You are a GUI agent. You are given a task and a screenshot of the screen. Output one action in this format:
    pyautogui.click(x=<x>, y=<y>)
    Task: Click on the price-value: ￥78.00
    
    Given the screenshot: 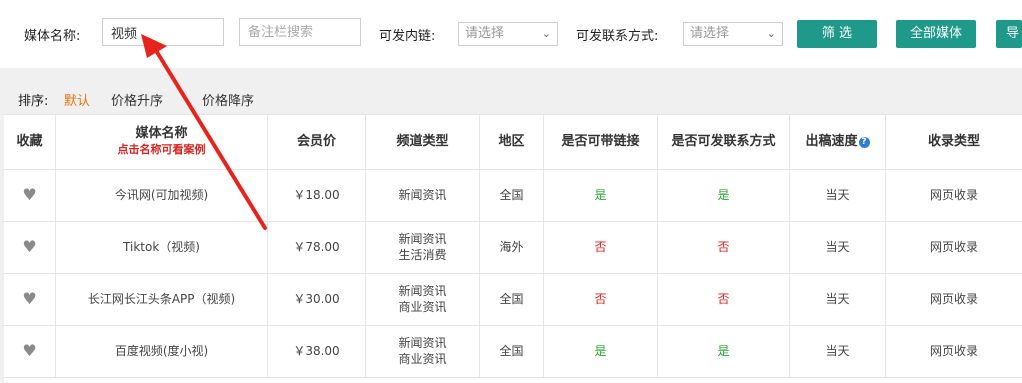 What is the action you would take?
    pyautogui.click(x=316, y=247)
    